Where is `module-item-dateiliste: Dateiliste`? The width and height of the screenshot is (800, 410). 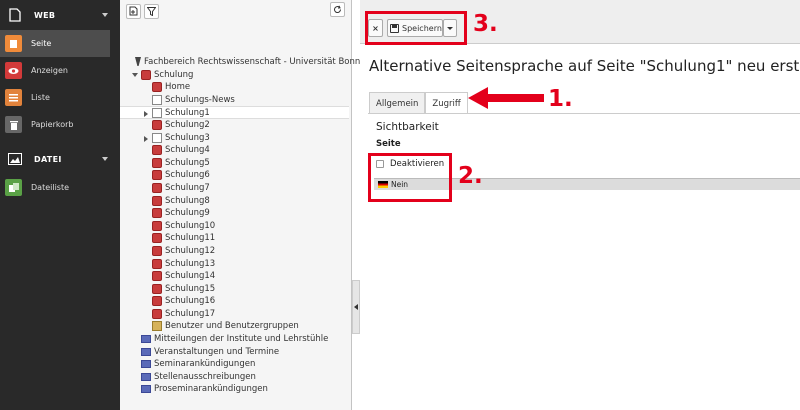
module-item-dateiliste: Dateiliste is located at coordinates (60, 187).